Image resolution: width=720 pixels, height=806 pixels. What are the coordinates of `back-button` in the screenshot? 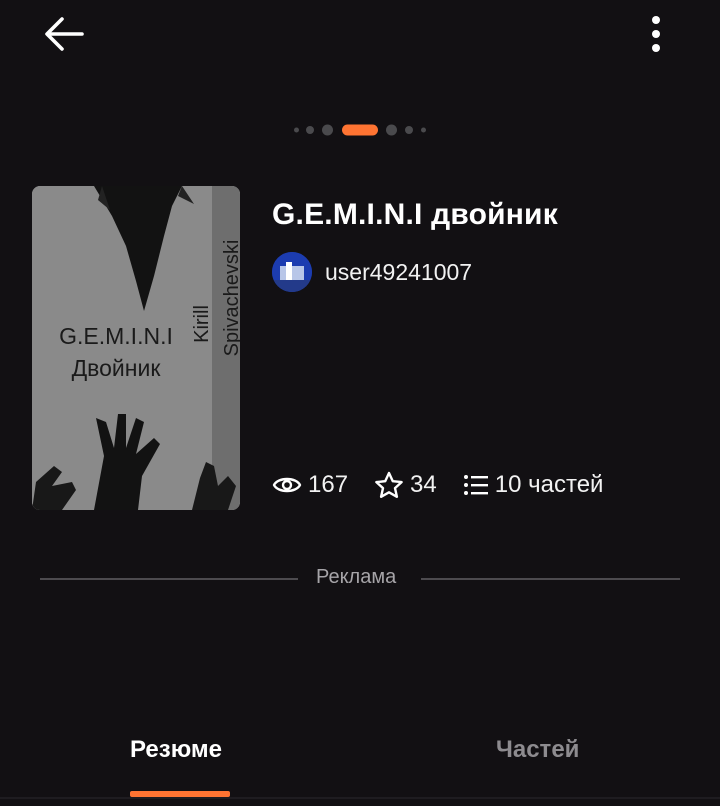 It's located at (64, 34).